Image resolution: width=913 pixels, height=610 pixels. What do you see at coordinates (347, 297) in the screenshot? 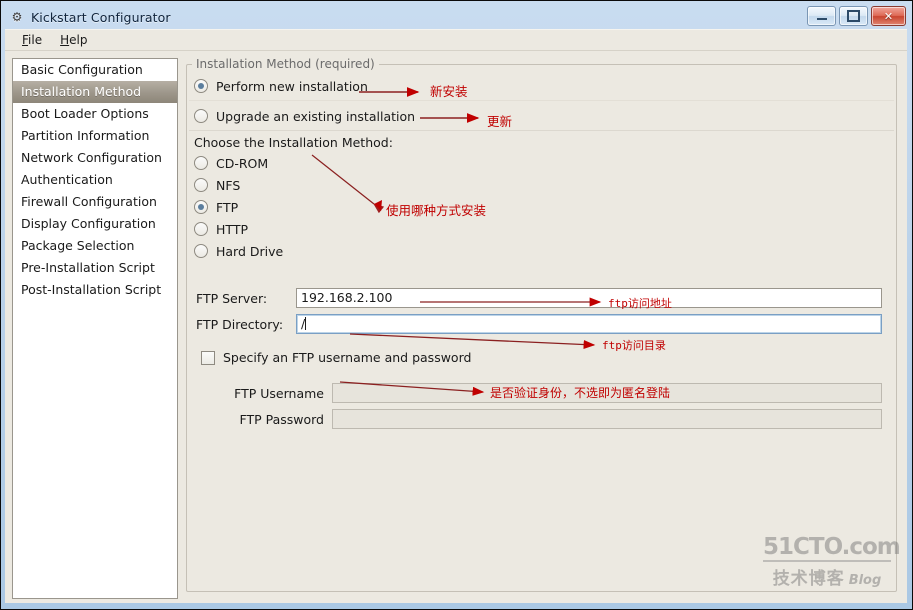
I see `ftp-server-value: 192.168.2.100` at bounding box center [347, 297].